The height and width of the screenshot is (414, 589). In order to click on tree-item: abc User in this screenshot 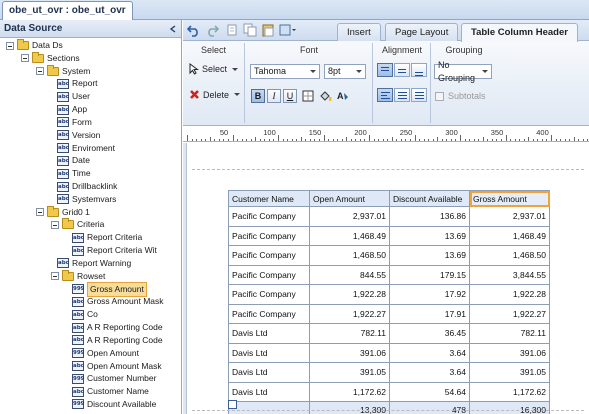, I will do `click(73, 96)`.